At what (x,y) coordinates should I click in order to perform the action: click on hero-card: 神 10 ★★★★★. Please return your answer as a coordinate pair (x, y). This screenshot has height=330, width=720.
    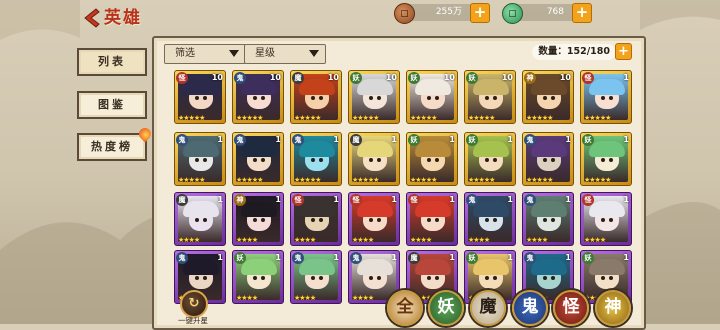
    Looking at the image, I should click on (548, 97).